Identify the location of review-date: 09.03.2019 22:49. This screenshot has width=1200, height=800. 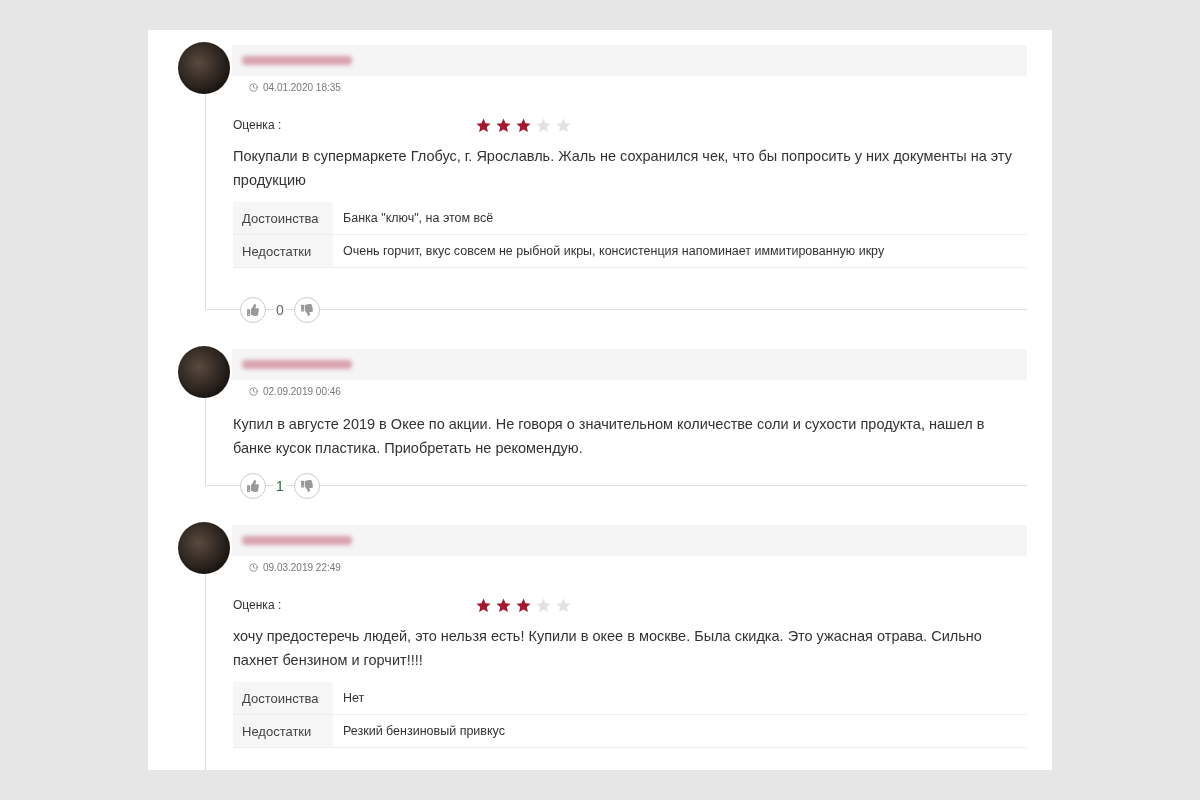
(302, 567).